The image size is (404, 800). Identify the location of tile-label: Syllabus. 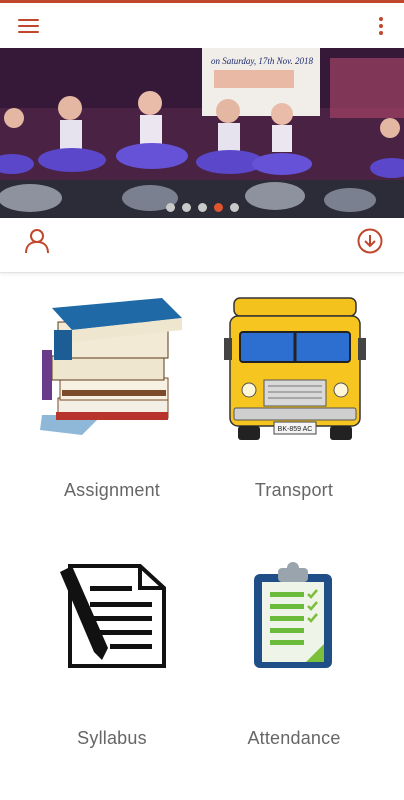
(112, 738).